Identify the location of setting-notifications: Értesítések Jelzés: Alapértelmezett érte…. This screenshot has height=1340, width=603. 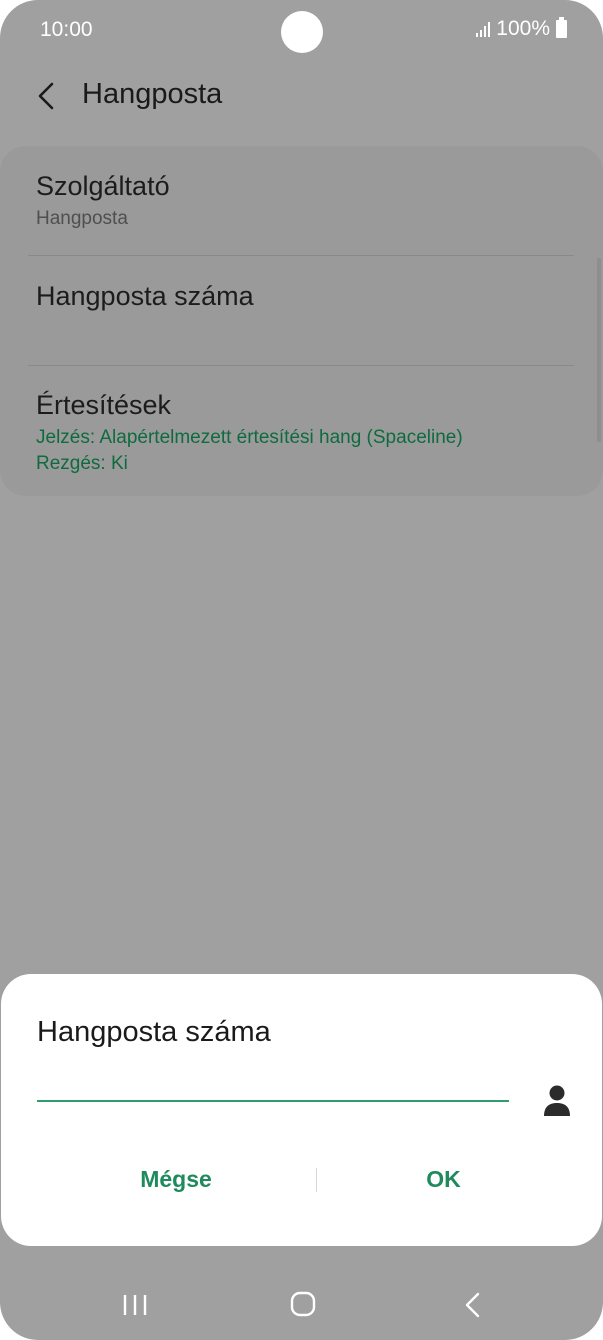
(306, 433).